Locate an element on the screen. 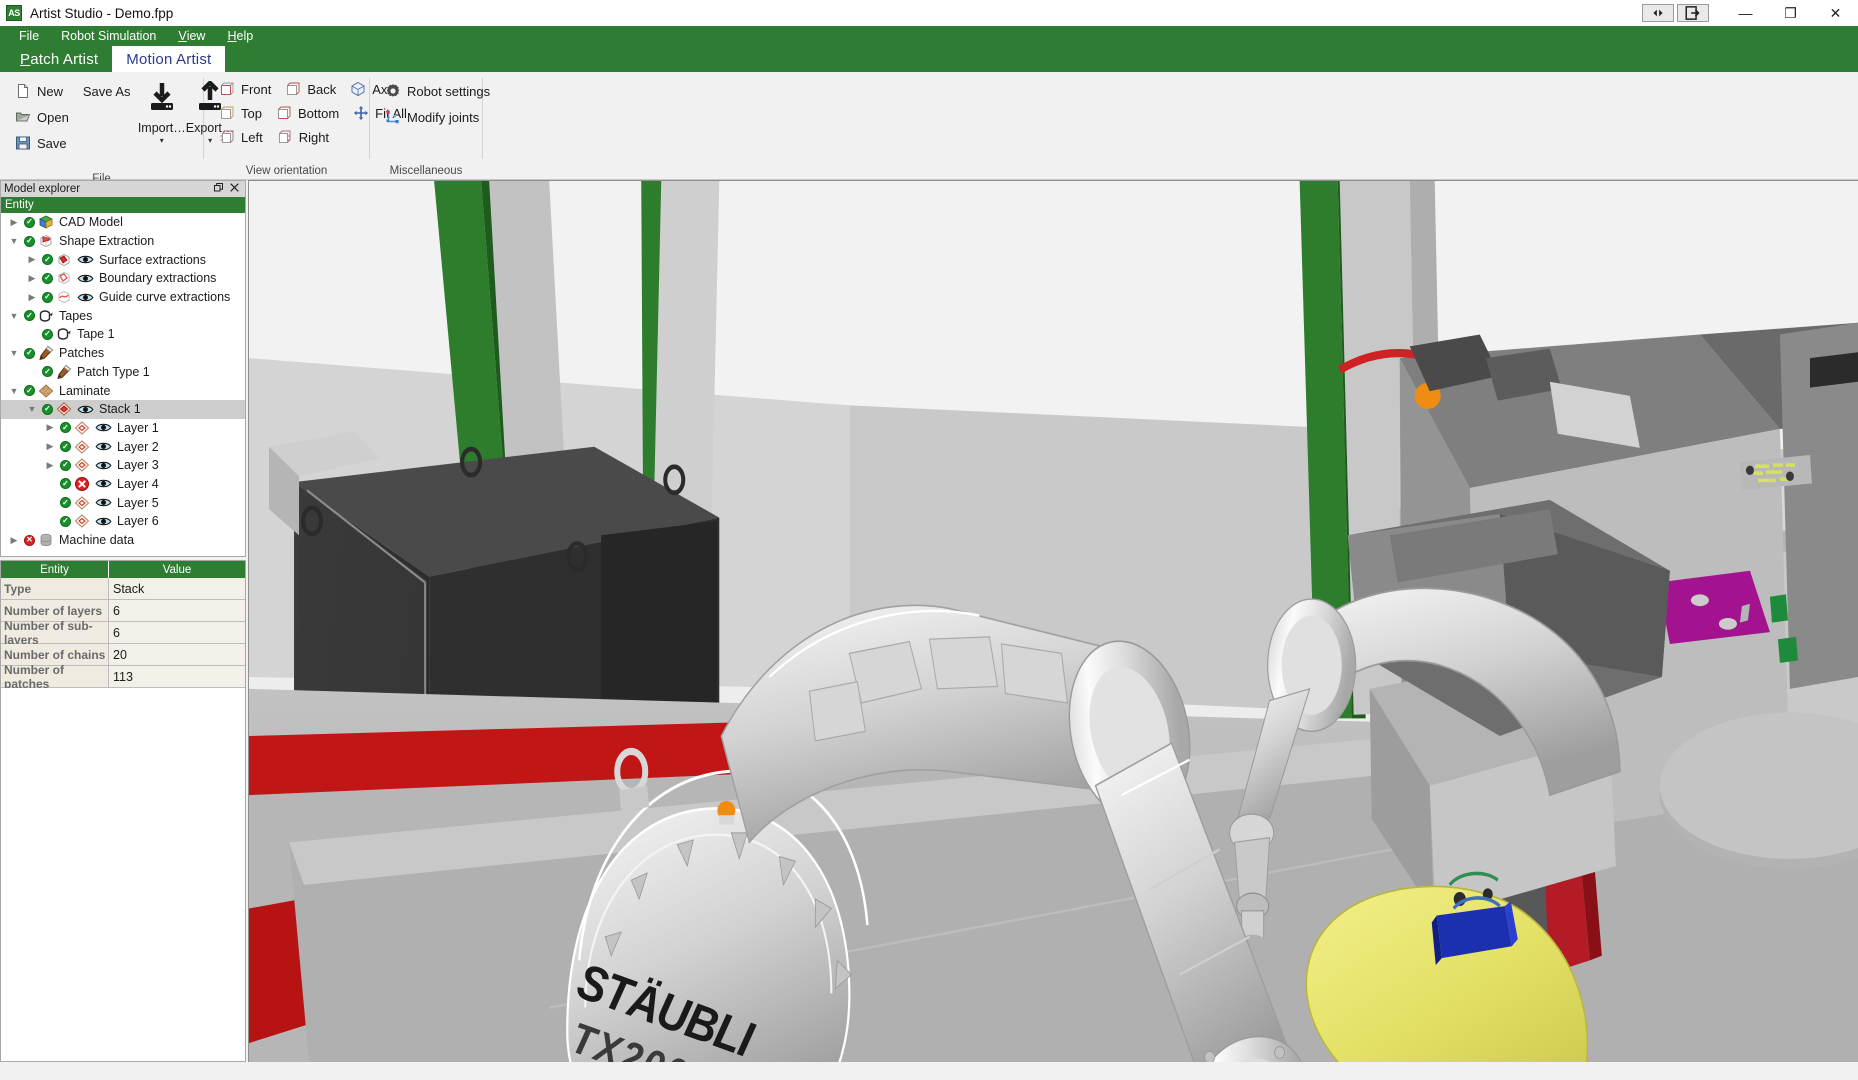 Image resolution: width=1858 pixels, height=1080 pixels. restore-split-icon is located at coordinates (1658, 13).